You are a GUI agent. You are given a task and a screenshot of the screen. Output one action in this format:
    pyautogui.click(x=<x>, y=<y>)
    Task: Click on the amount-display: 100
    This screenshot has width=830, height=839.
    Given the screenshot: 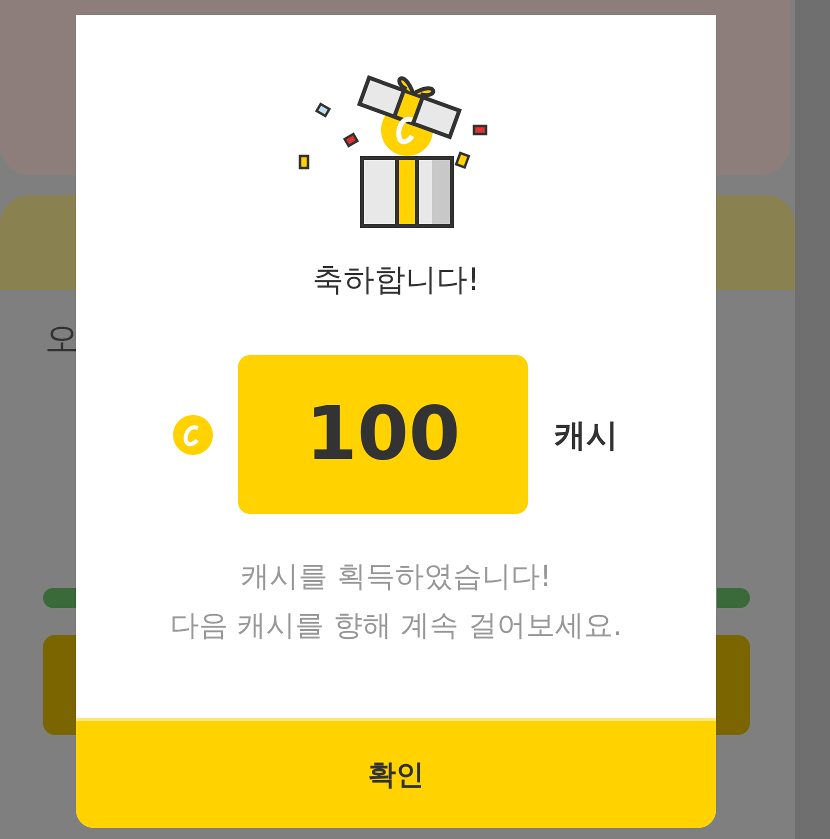 What is the action you would take?
    pyautogui.click(x=383, y=434)
    